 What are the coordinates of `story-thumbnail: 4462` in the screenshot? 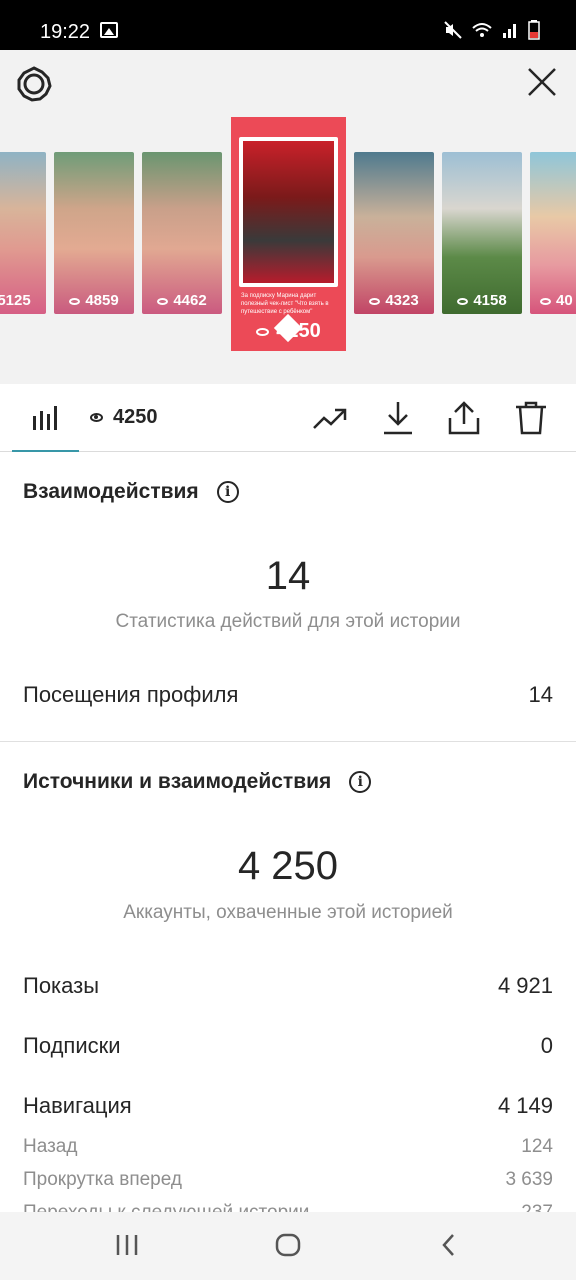 It's located at (182, 233).